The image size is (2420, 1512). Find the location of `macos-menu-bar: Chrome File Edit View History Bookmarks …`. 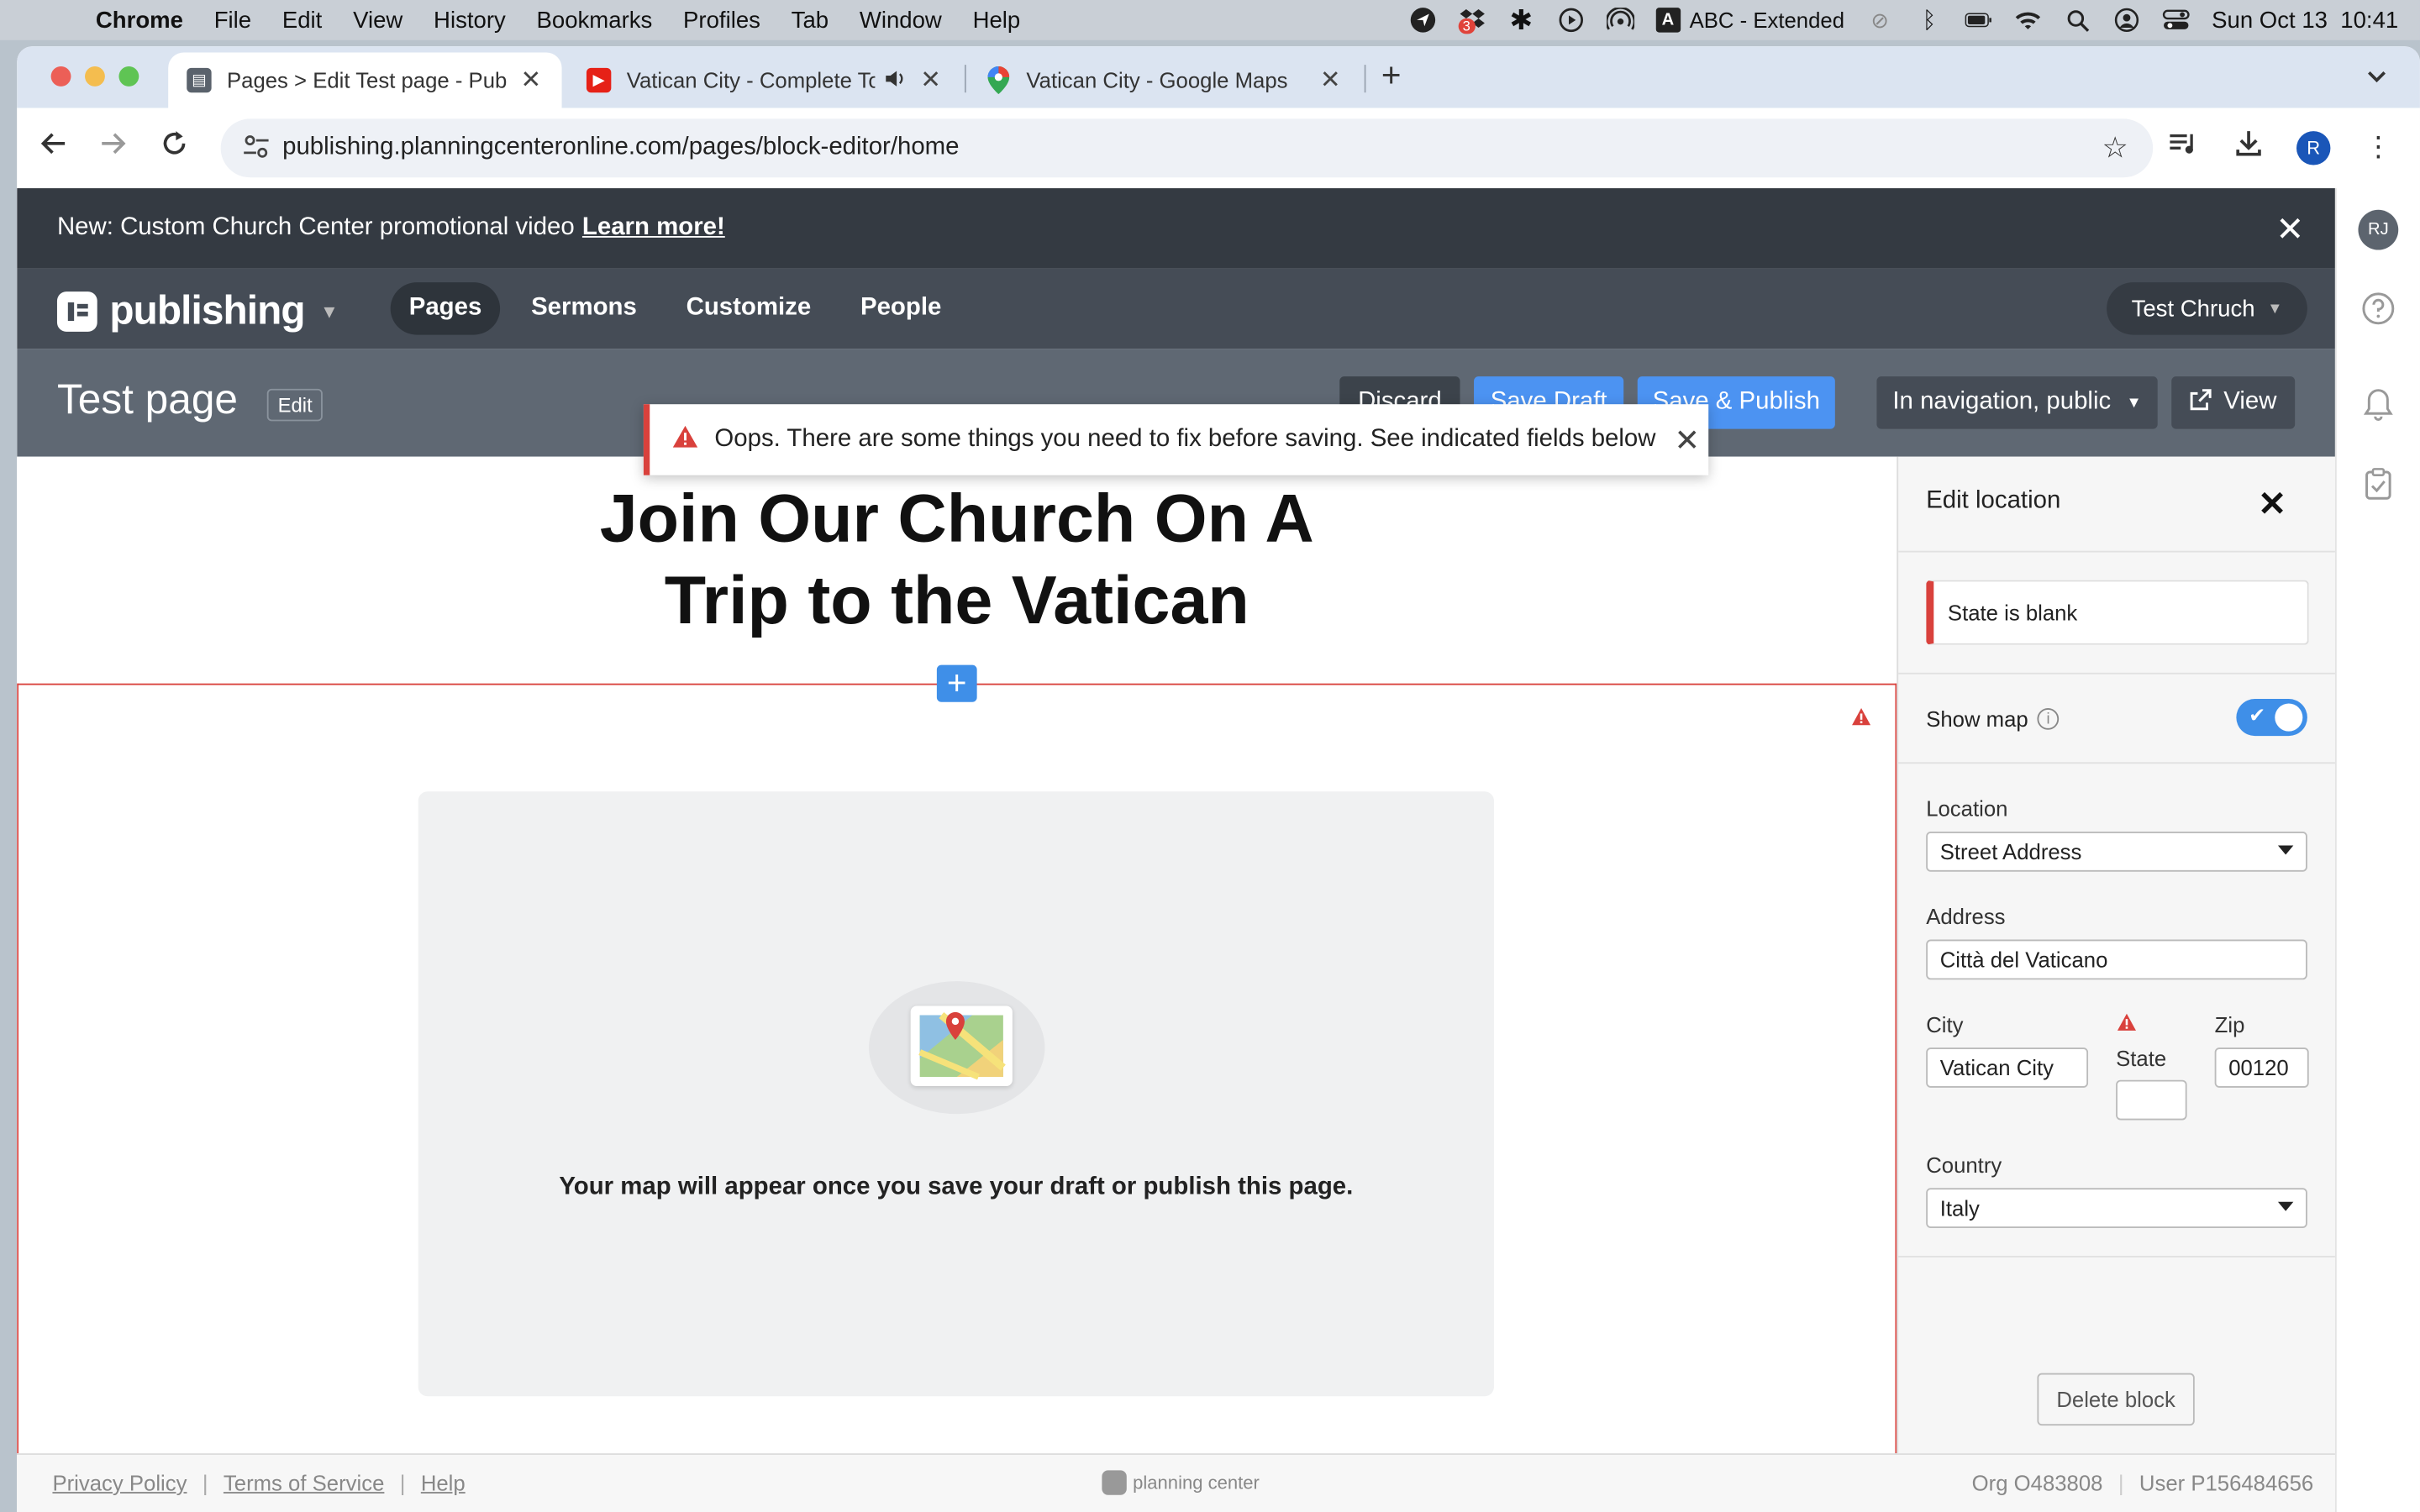

macos-menu-bar: Chrome File Edit View History Bookmarks … is located at coordinates (1210, 20).